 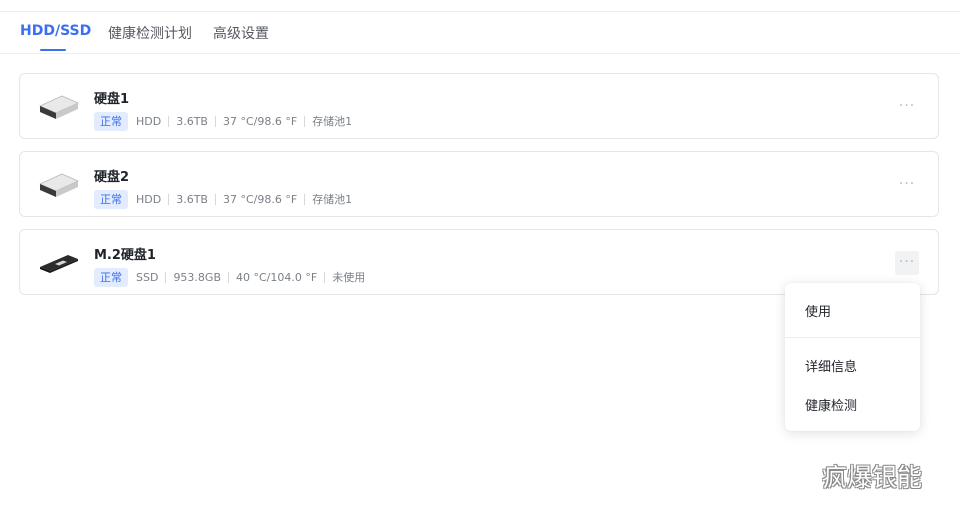 I want to click on menu-item-details: 详细信息, so click(x=831, y=365).